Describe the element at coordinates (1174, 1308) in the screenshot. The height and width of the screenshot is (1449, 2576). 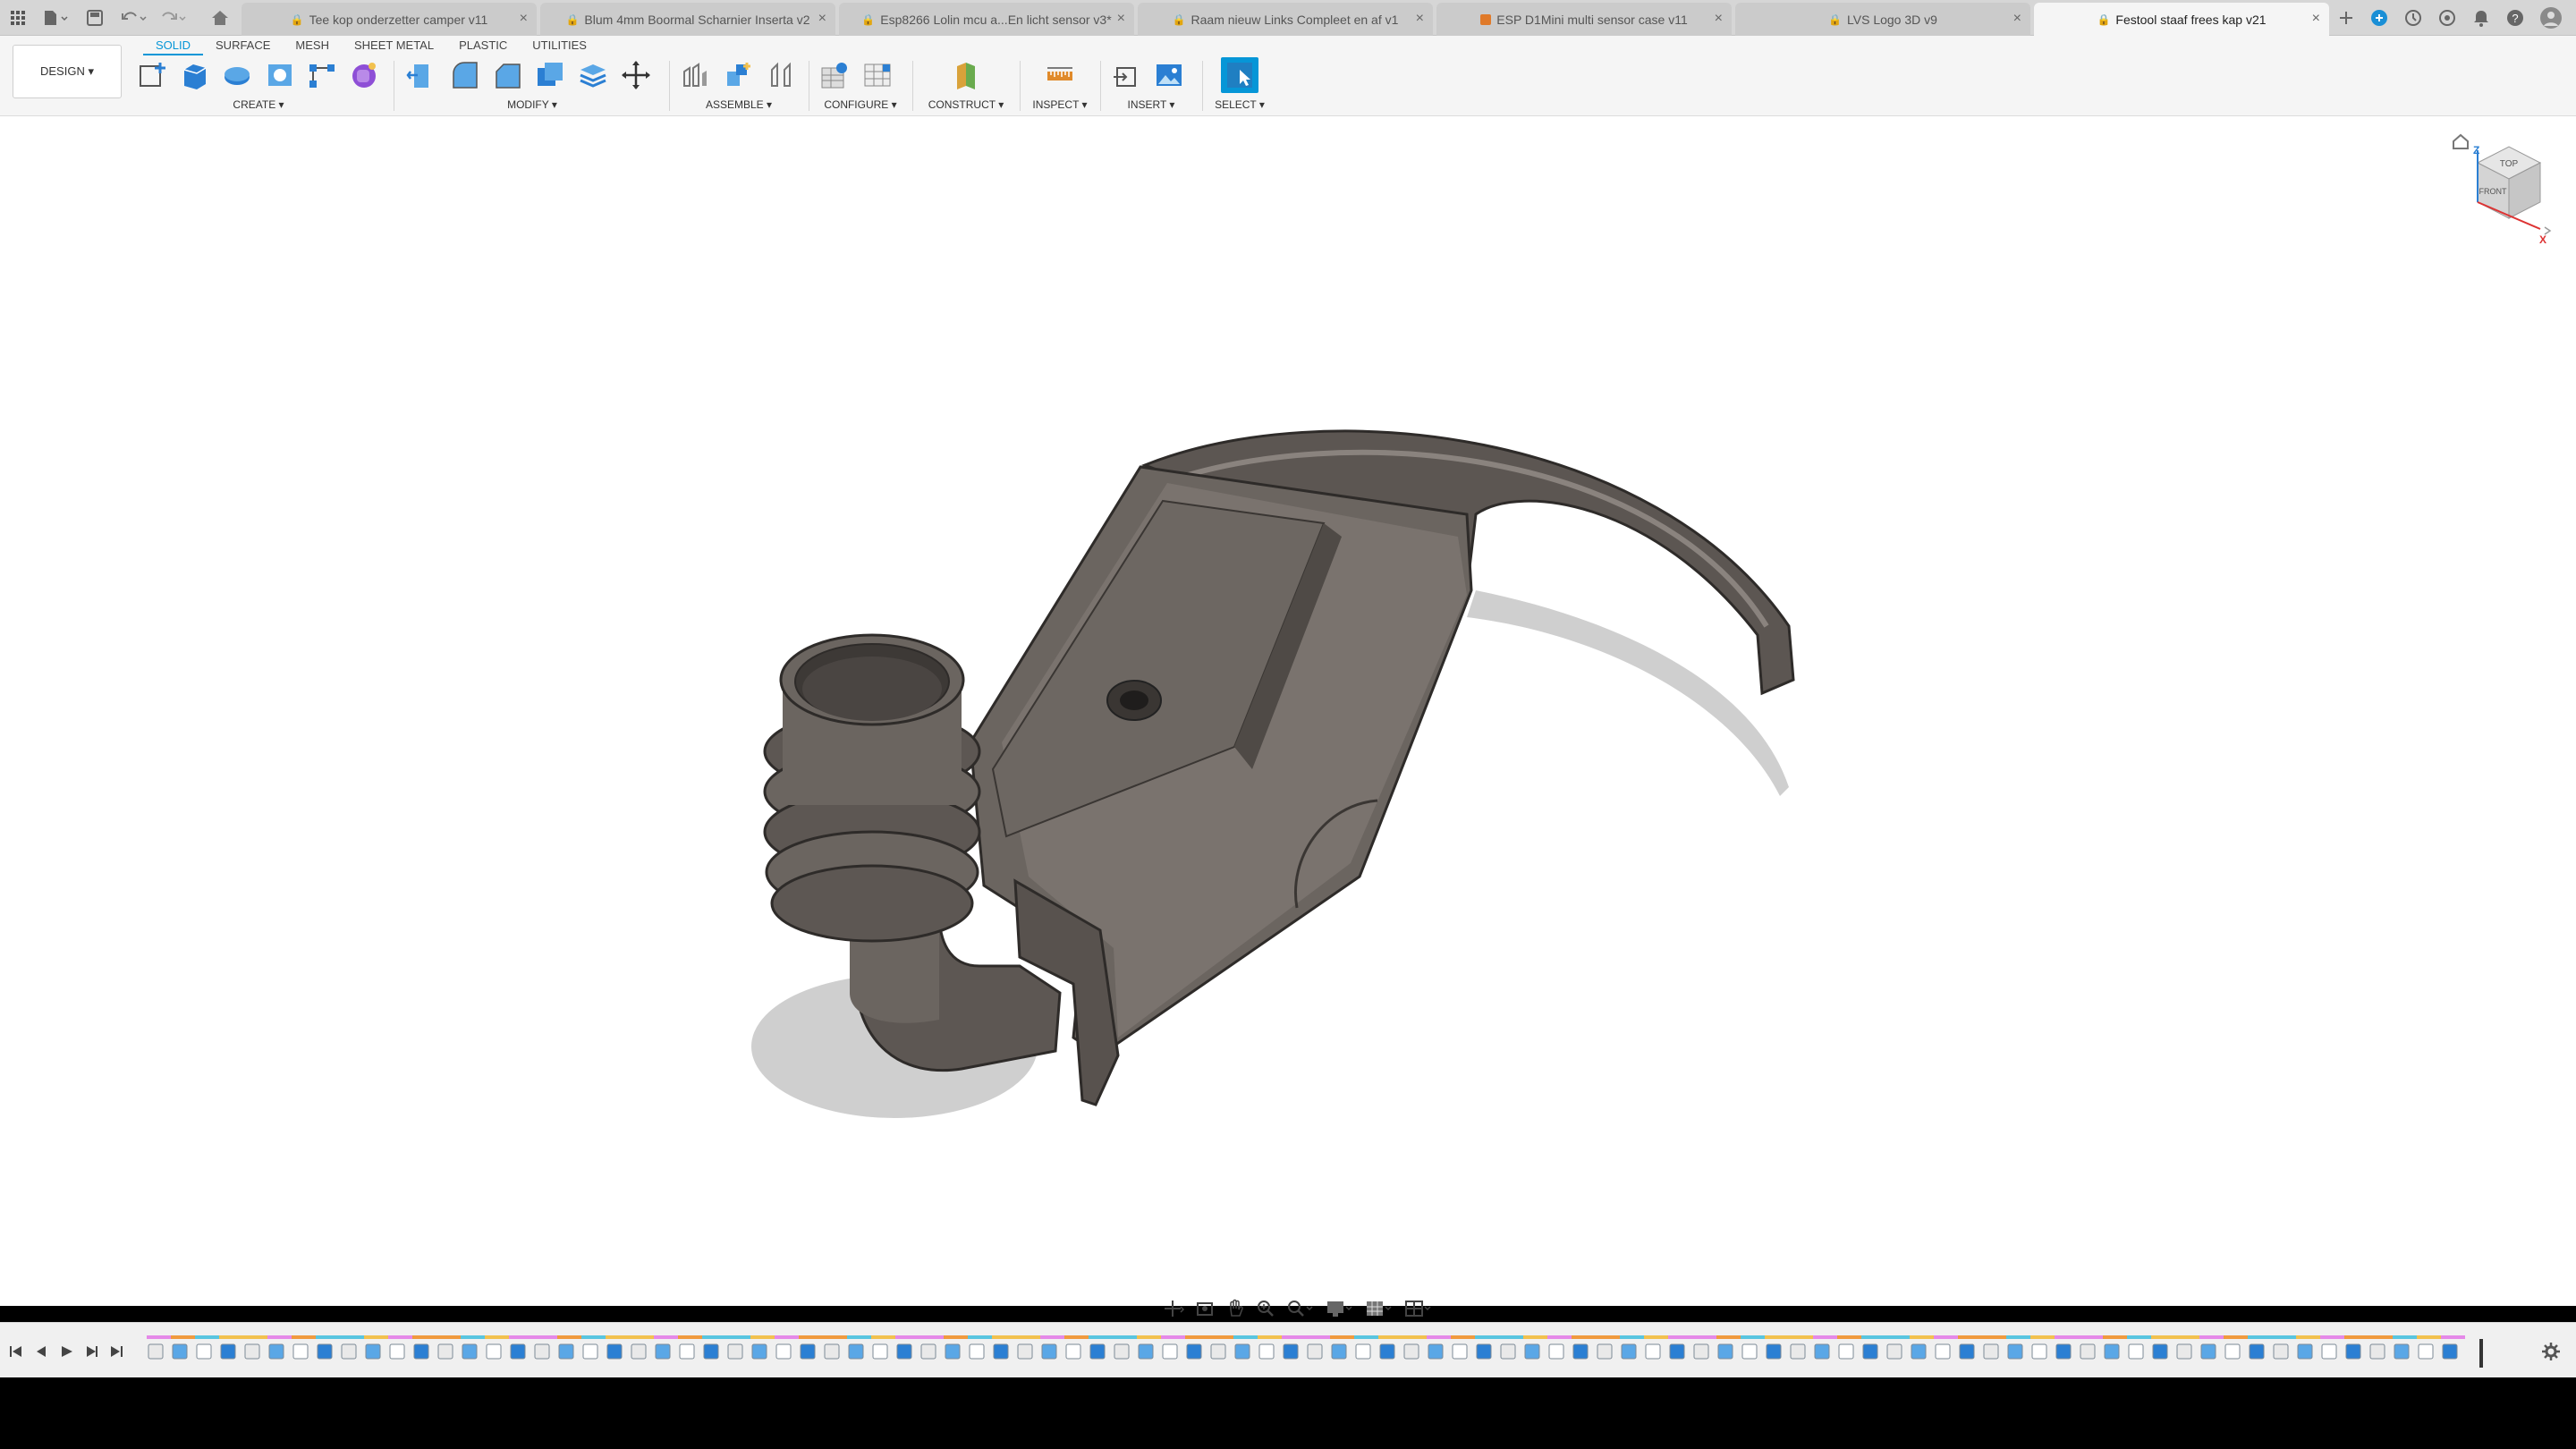
I see `orbit-icon` at that location.